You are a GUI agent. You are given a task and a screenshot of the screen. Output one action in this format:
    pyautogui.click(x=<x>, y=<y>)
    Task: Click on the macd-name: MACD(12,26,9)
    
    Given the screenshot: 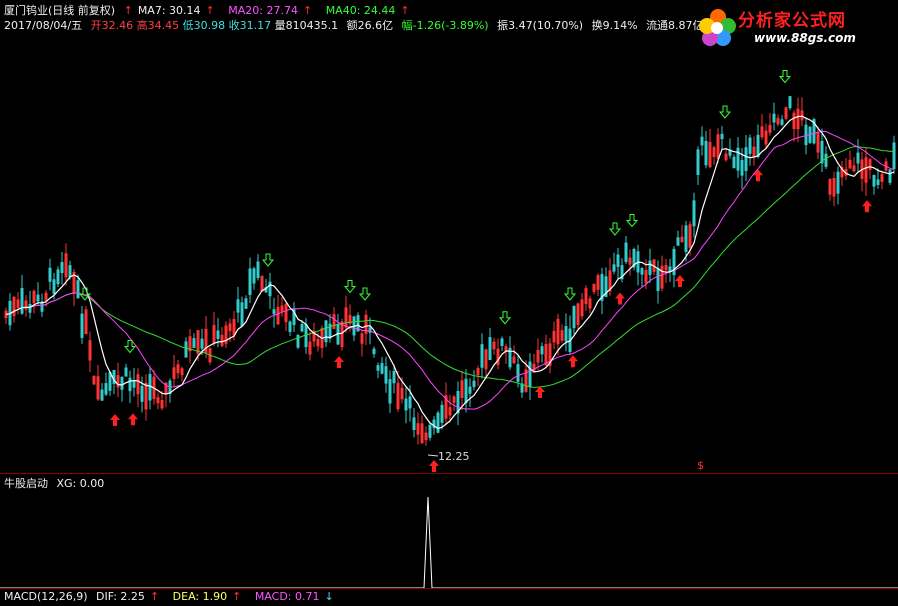 What is the action you would take?
    pyautogui.click(x=46, y=596)
    